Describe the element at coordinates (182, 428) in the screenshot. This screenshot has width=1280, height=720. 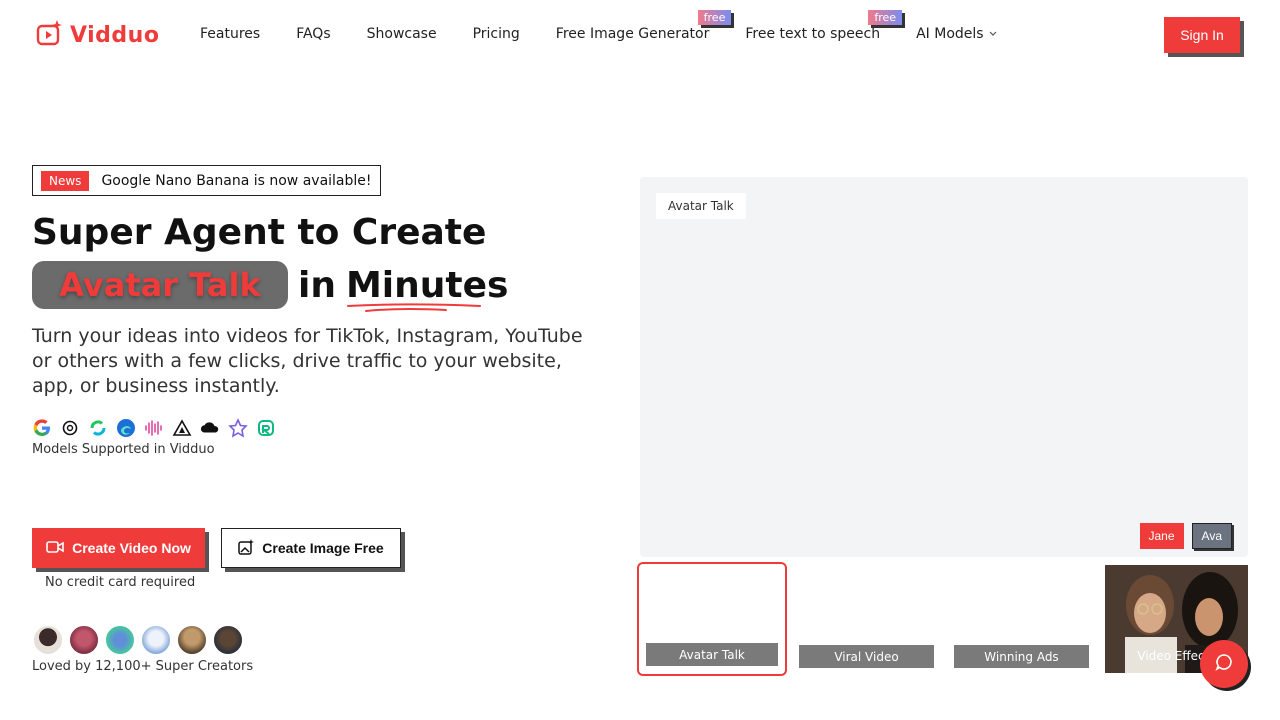
I see `triangle-icon` at that location.